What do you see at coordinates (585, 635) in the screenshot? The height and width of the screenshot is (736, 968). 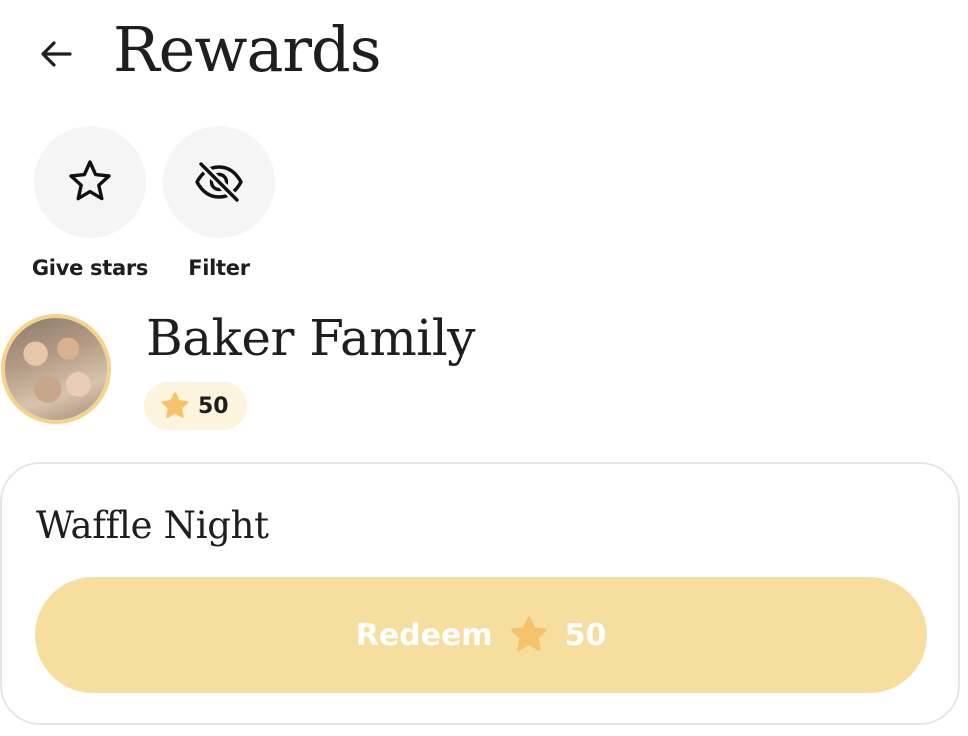 I see `redeem-cost: 50` at bounding box center [585, 635].